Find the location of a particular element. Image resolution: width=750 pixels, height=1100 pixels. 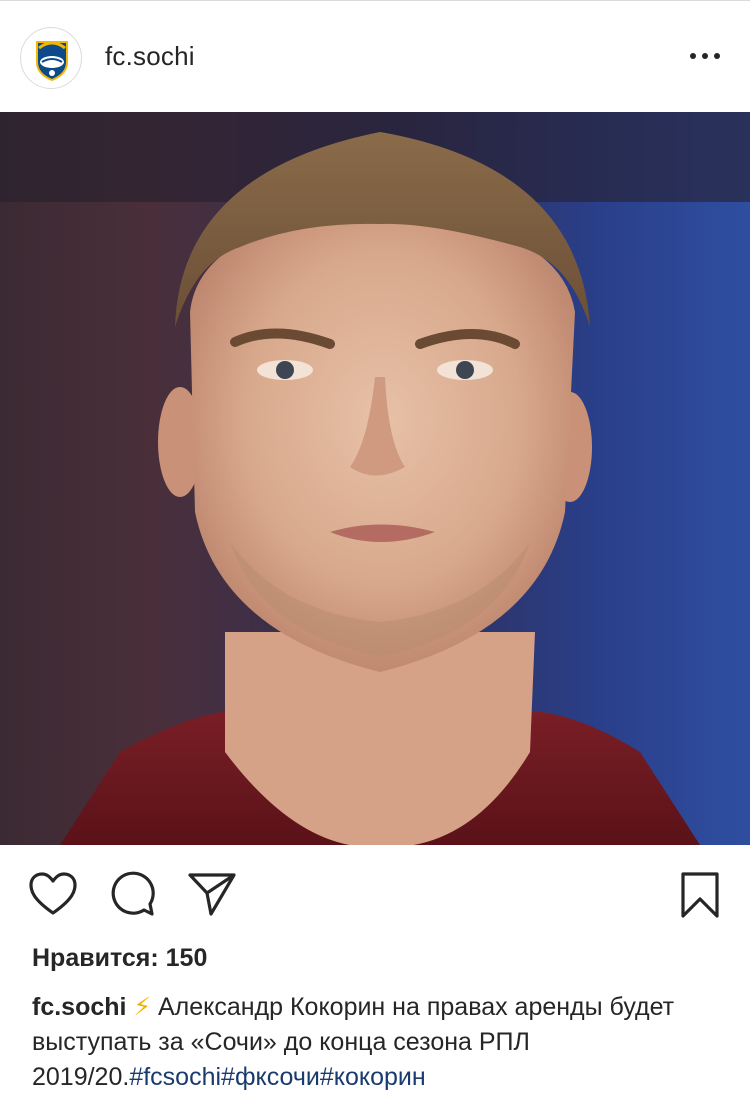

likes-count: Нравится: 150 is located at coordinates (119, 958).